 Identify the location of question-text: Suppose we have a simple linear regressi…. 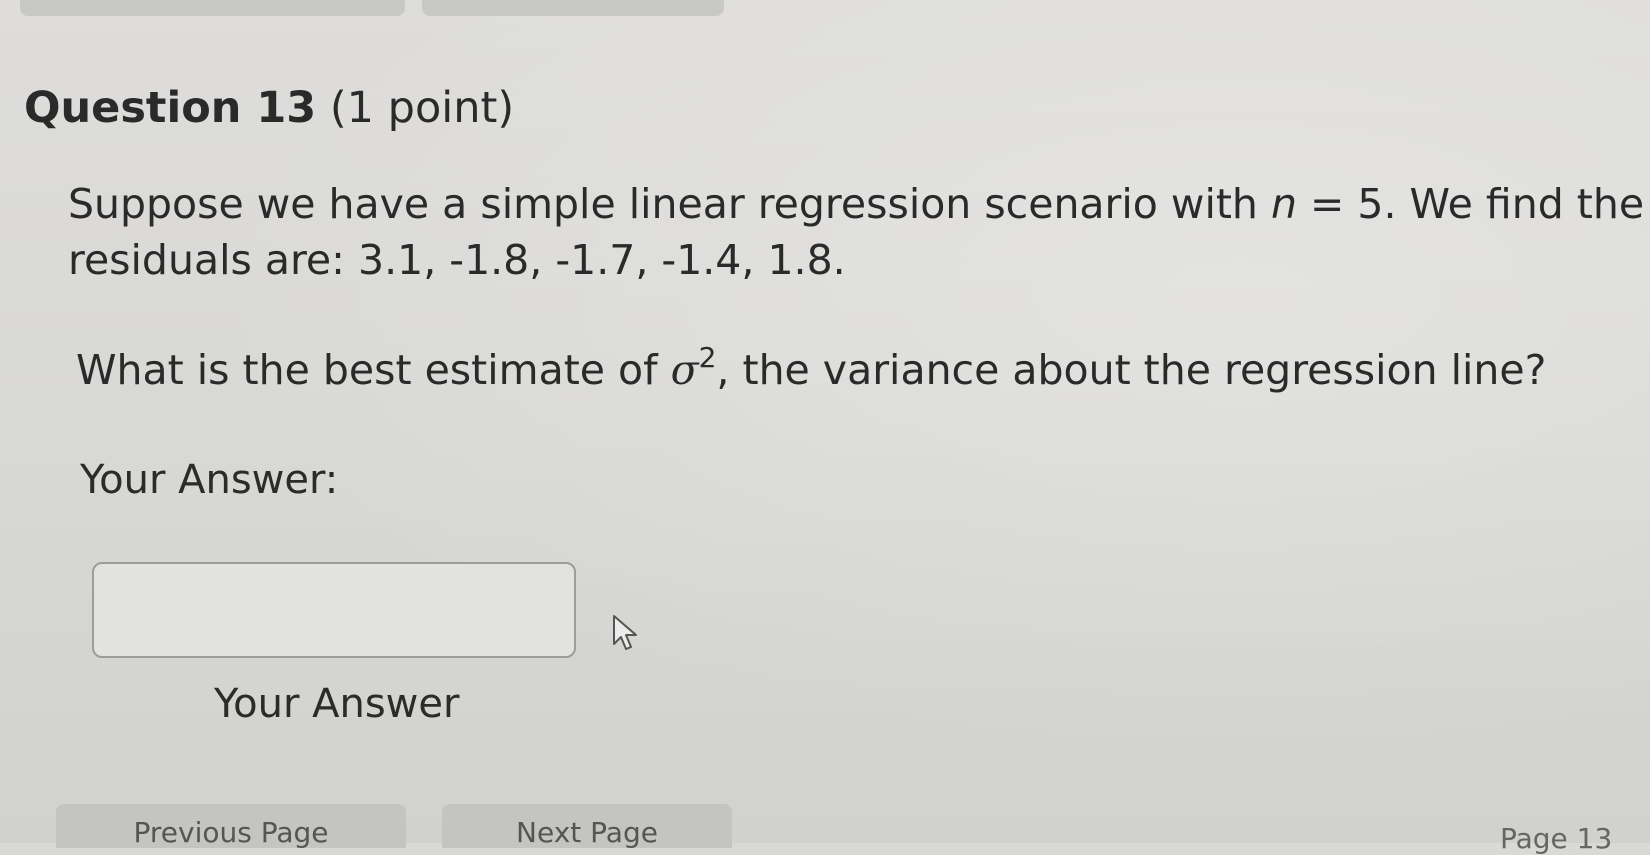
(859, 232).